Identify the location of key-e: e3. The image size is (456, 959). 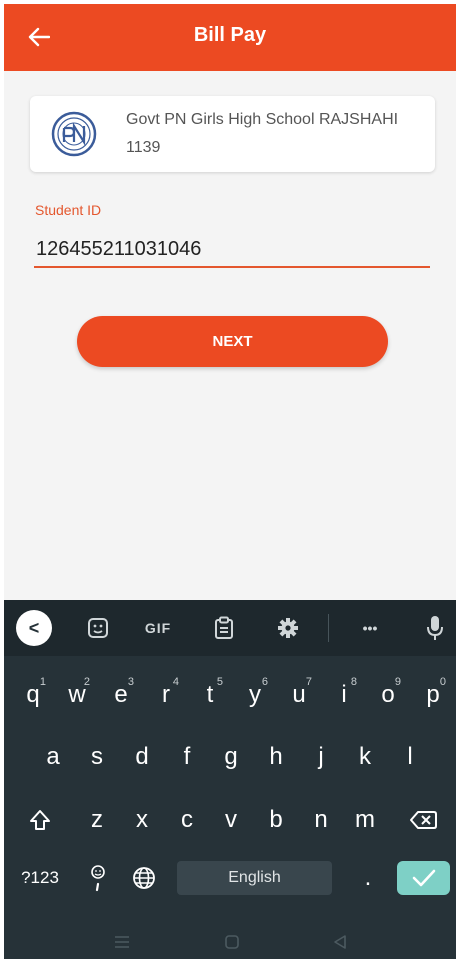
(121, 695).